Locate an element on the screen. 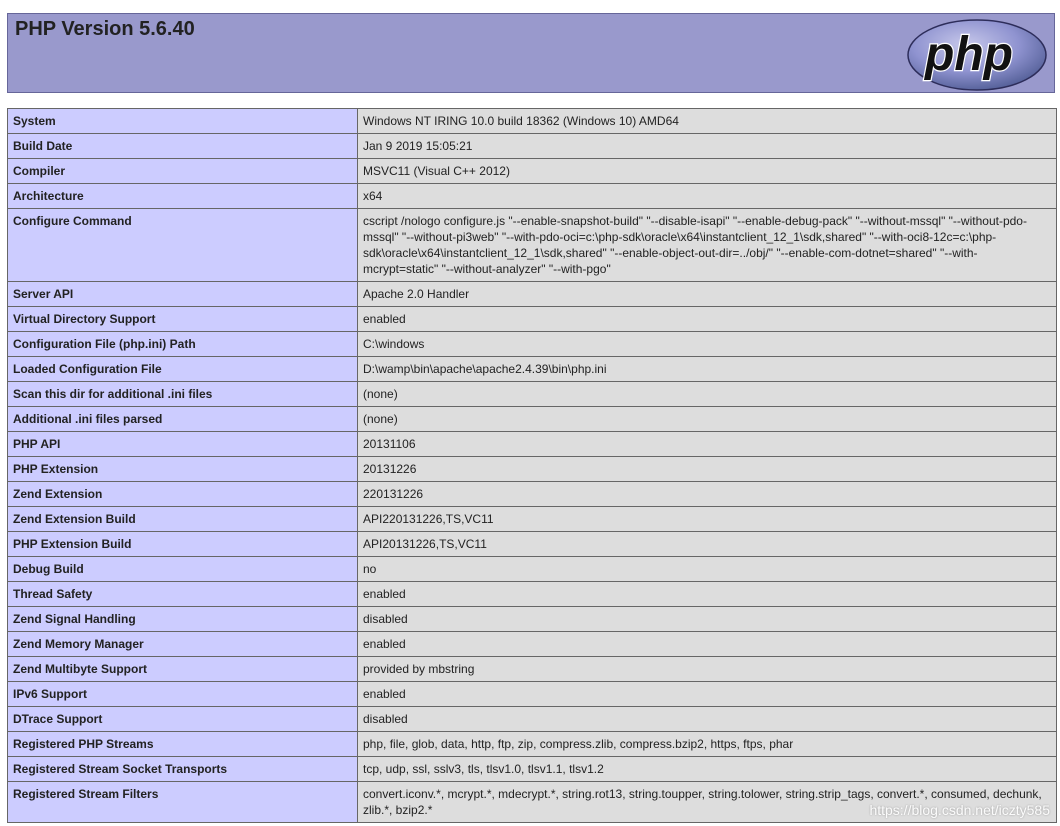  row-key: Architecture is located at coordinates (182, 196).